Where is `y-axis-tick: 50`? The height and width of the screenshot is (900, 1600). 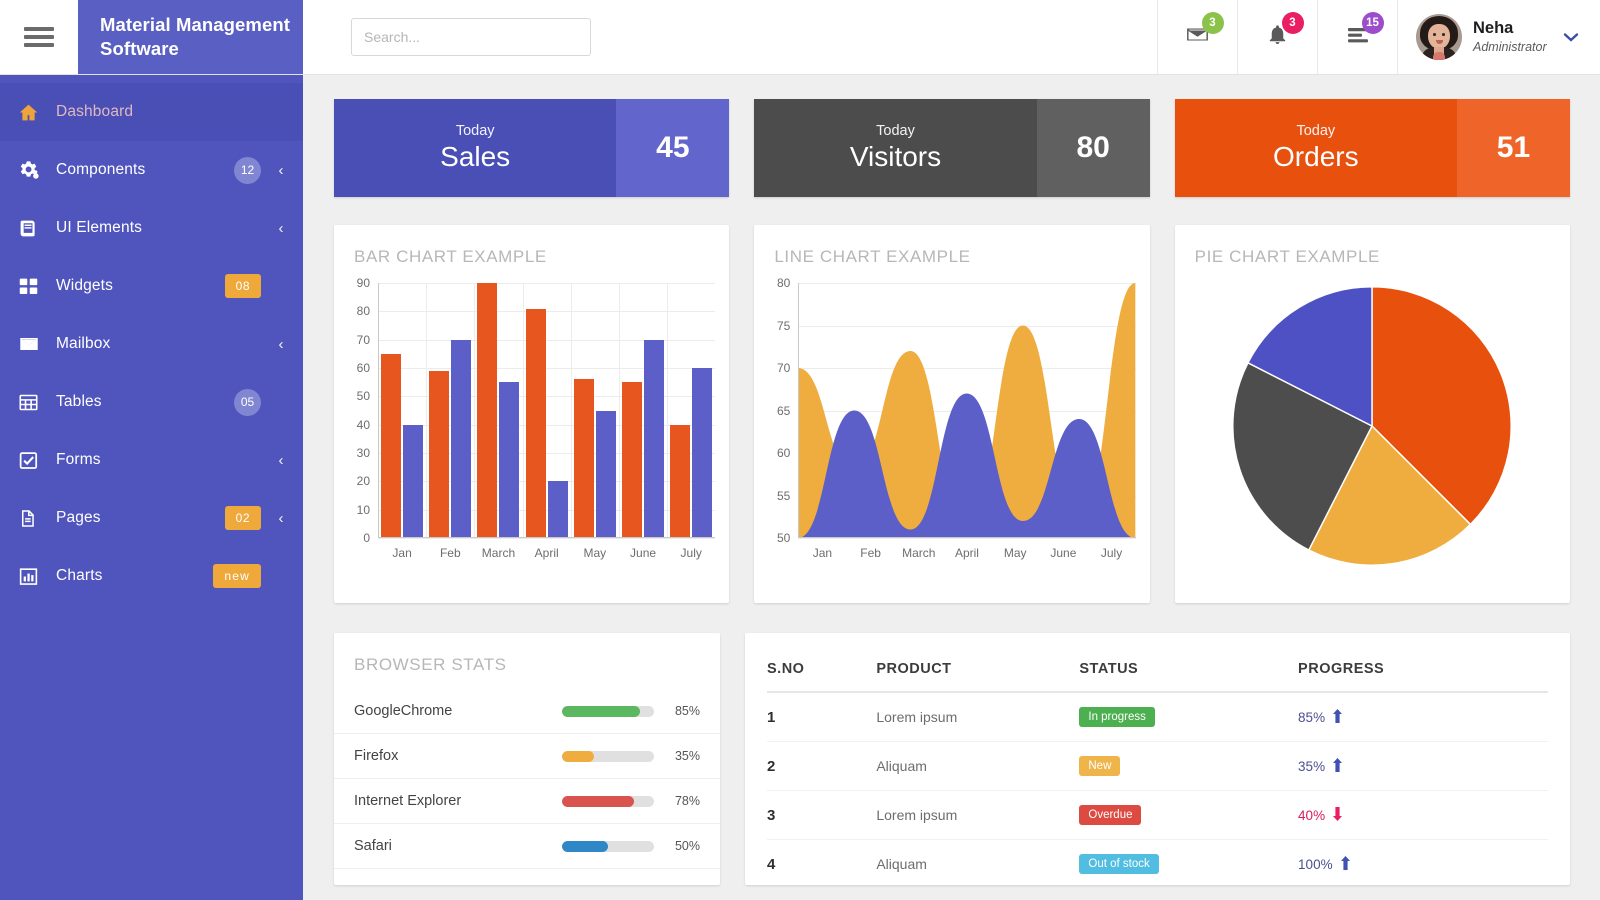
y-axis-tick: 50 is located at coordinates (783, 538).